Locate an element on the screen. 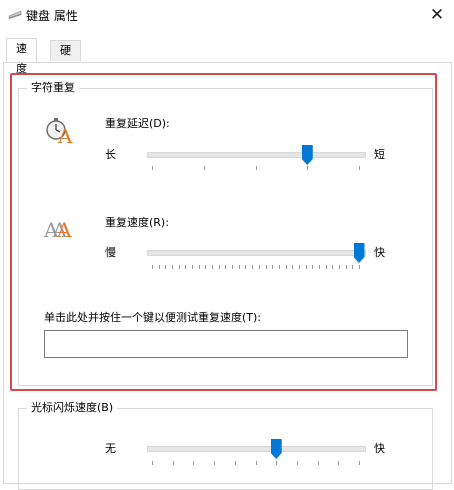 This screenshot has width=454, height=490. tab-speed: 速度 is located at coordinates (21, 56).